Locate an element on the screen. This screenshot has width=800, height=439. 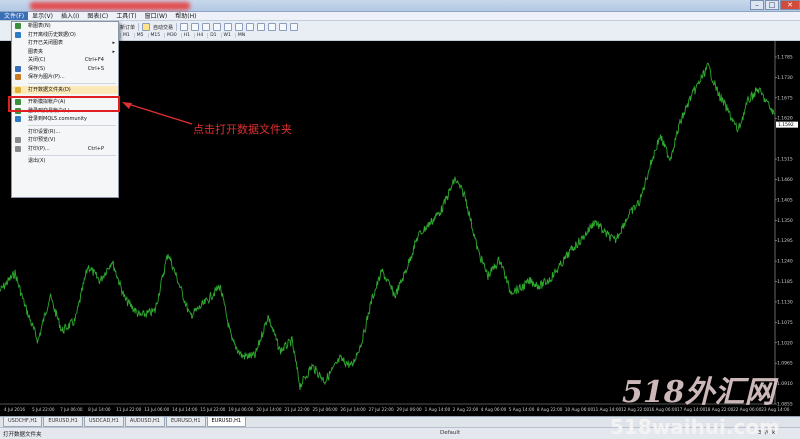
toolbar: 新订单 自动交易 M1 M5 M15 M30 H1 H4 D1 W1 MN is located at coordinates (400, 31).